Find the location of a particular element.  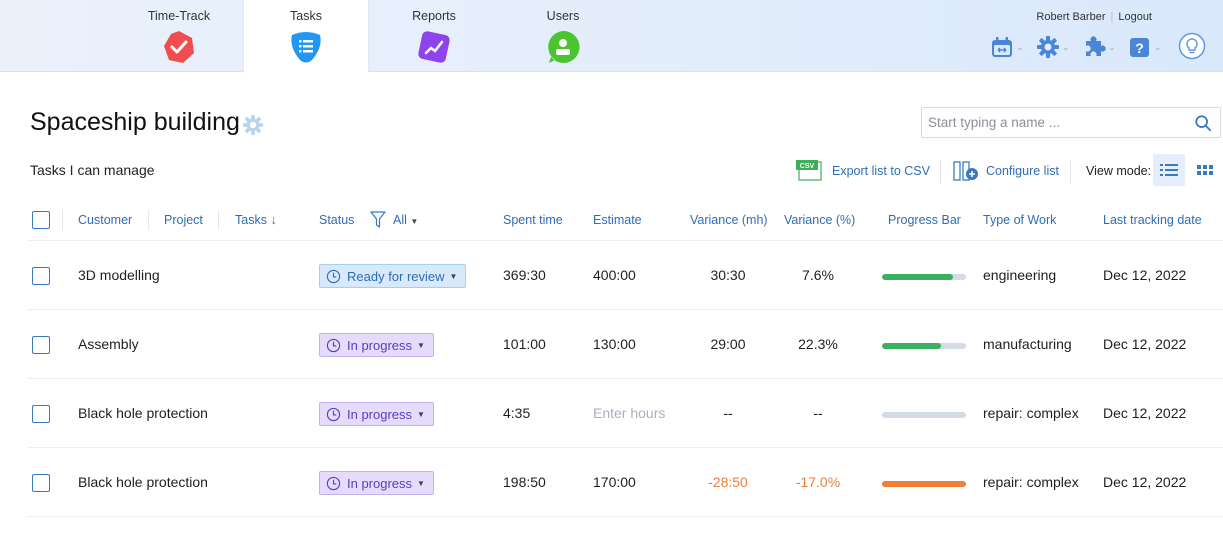

configure-columns-icon is located at coordinates (967, 171).